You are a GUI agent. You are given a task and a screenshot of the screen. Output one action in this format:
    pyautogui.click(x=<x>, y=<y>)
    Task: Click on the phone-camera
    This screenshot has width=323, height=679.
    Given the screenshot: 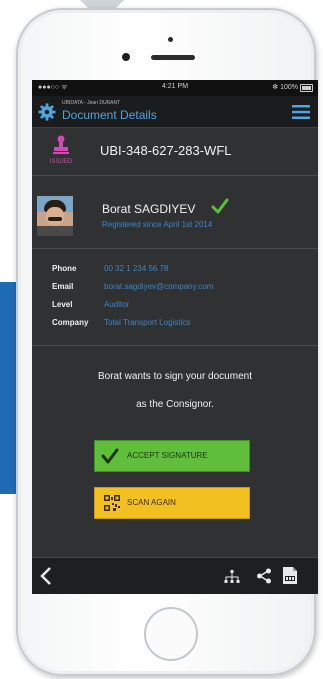 What is the action you would take?
    pyautogui.click(x=126, y=57)
    